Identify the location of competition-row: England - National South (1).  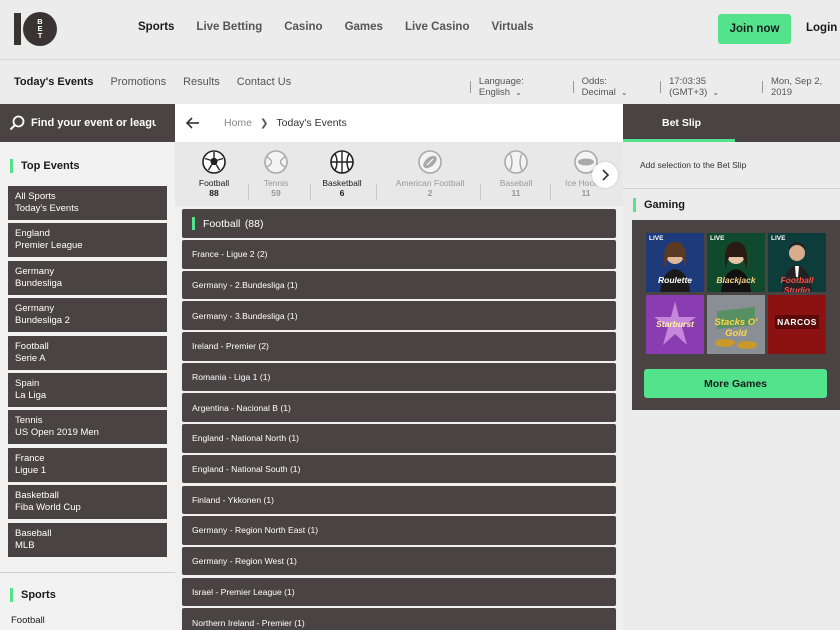
(399, 469).